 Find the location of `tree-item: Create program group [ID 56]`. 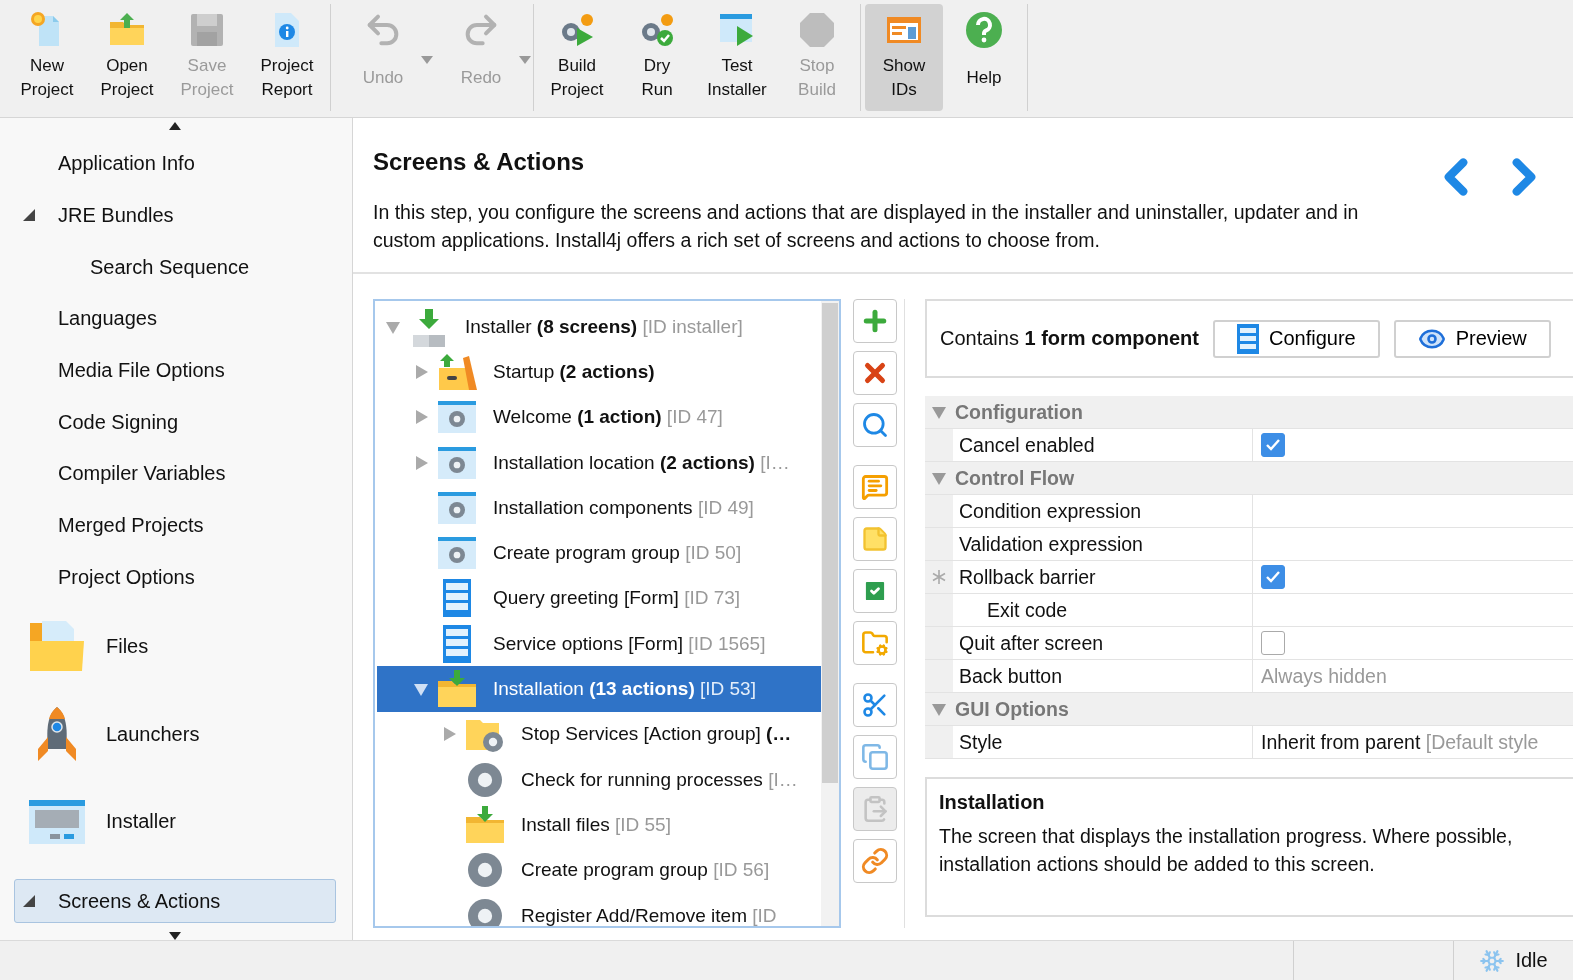

tree-item: Create program group [ID 56] is located at coordinates (599, 870).